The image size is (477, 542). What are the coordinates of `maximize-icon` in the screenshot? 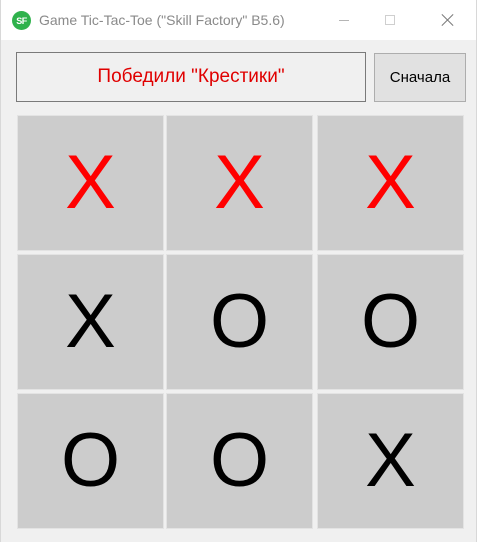 It's located at (390, 20).